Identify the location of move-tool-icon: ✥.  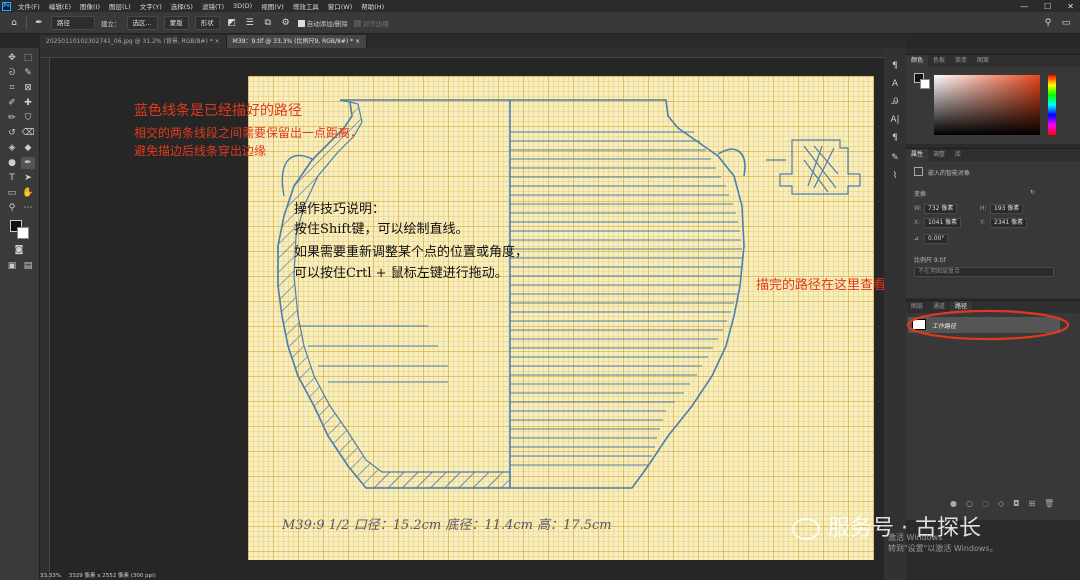
(12, 58).